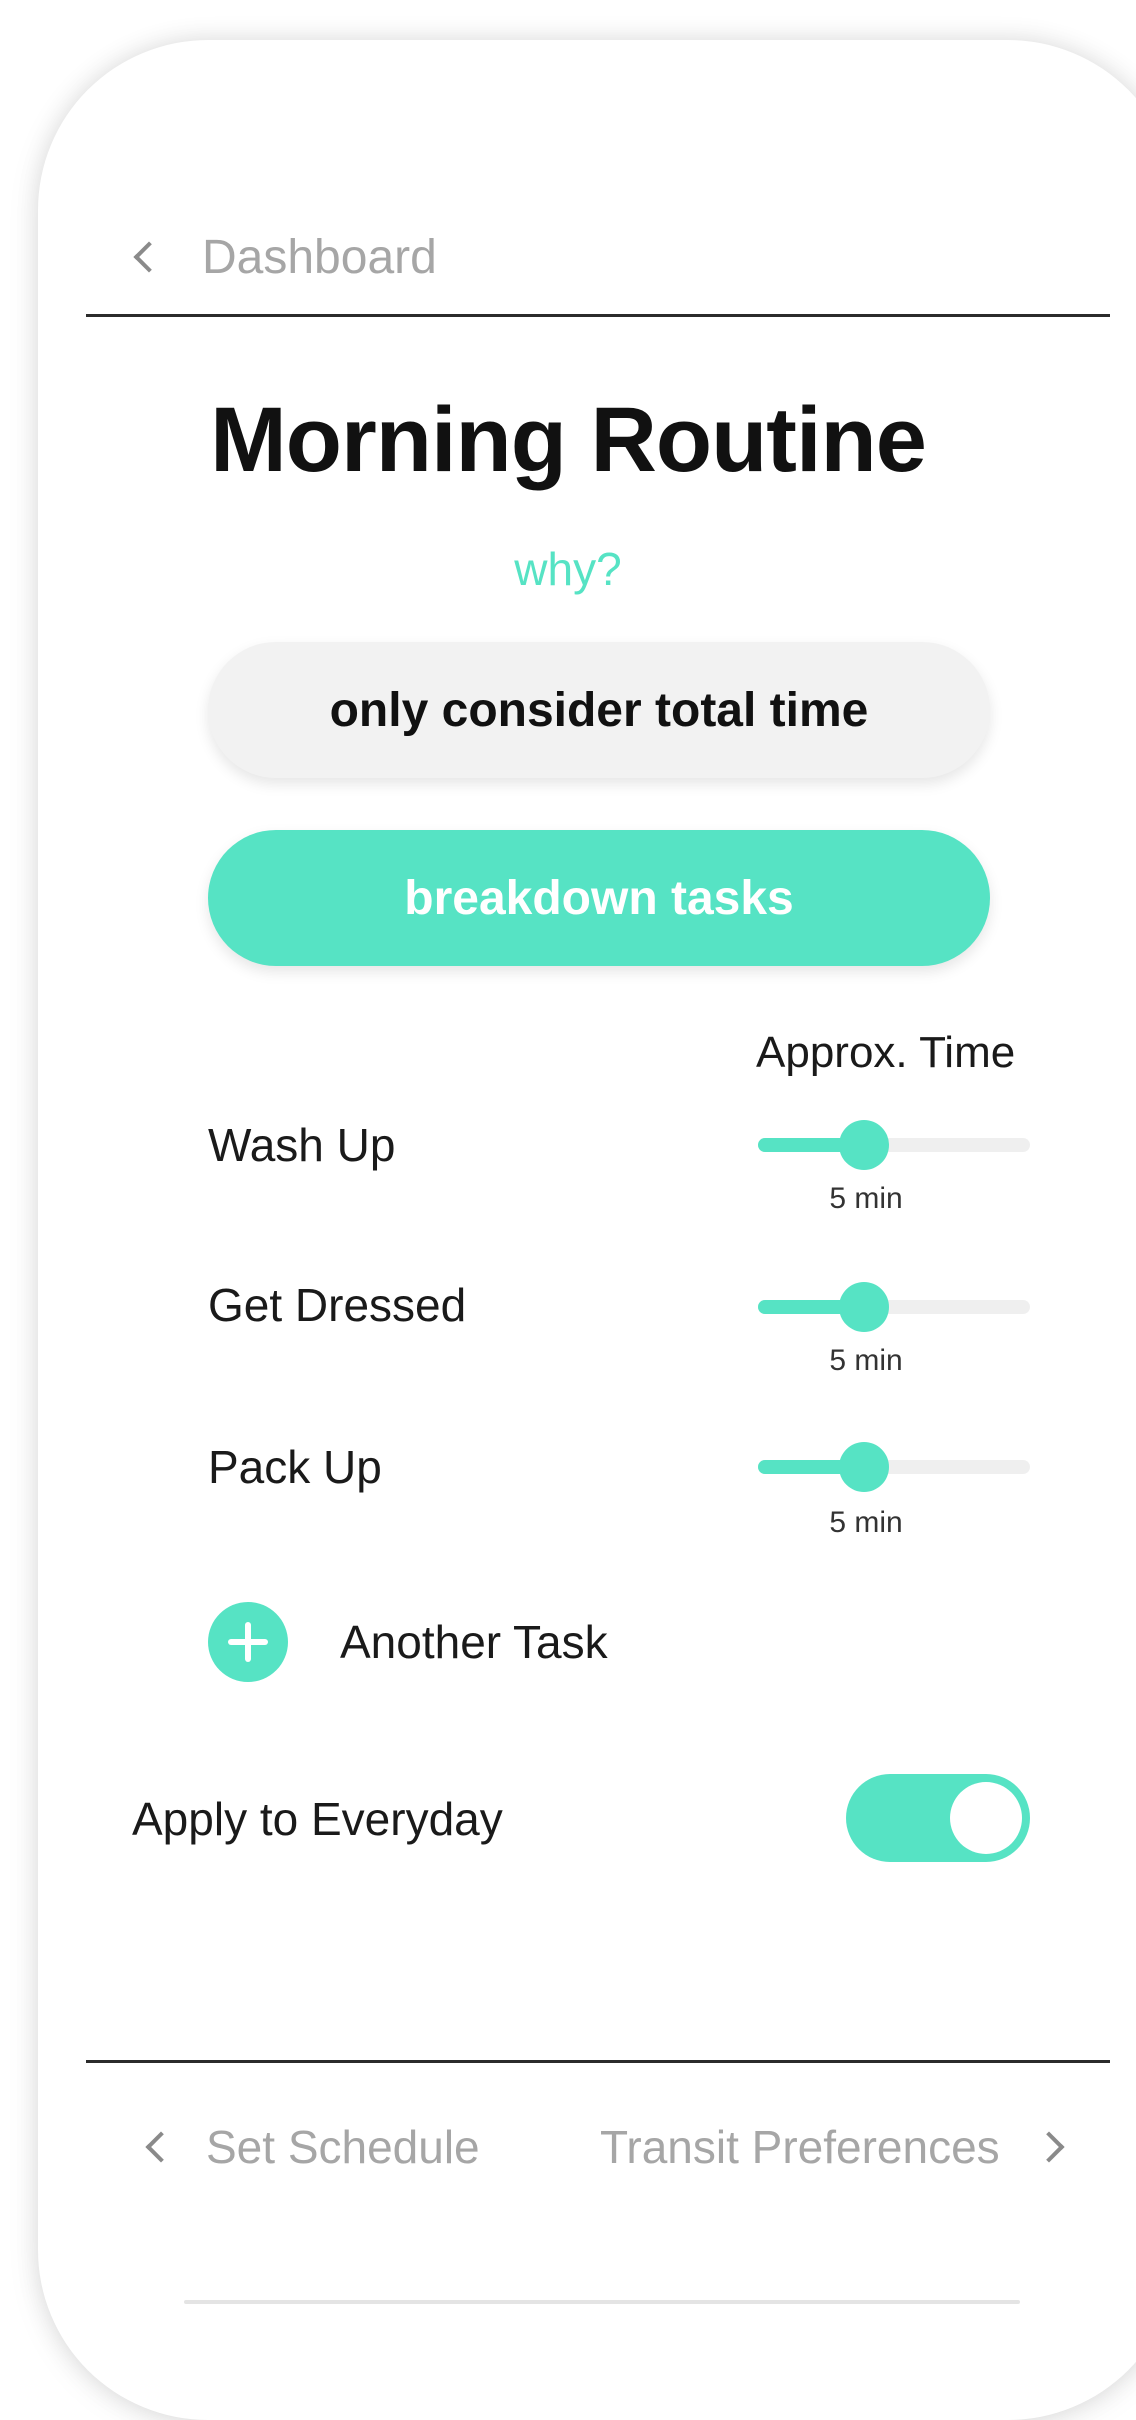 The height and width of the screenshot is (2420, 1136). What do you see at coordinates (319, 257) in the screenshot?
I see `back-label: Dashboard` at bounding box center [319, 257].